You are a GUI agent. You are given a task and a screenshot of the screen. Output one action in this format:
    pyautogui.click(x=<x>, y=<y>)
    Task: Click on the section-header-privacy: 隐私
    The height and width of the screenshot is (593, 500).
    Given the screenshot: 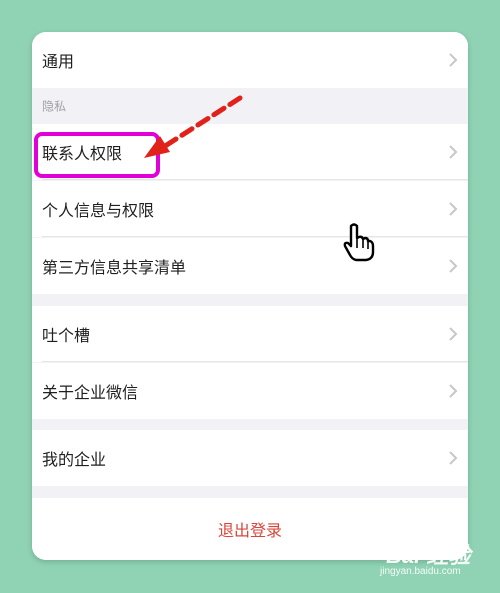 What is the action you would take?
    pyautogui.click(x=250, y=106)
    